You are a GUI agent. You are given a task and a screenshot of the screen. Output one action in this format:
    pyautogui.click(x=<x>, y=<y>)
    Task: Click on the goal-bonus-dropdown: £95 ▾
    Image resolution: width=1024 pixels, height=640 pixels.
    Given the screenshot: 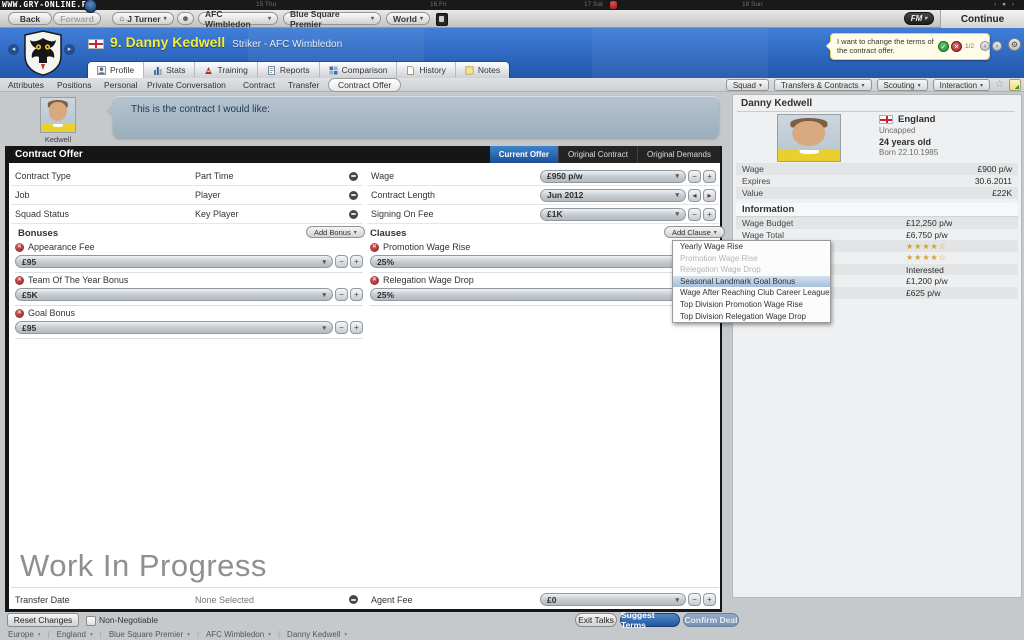 What is the action you would take?
    pyautogui.click(x=174, y=327)
    